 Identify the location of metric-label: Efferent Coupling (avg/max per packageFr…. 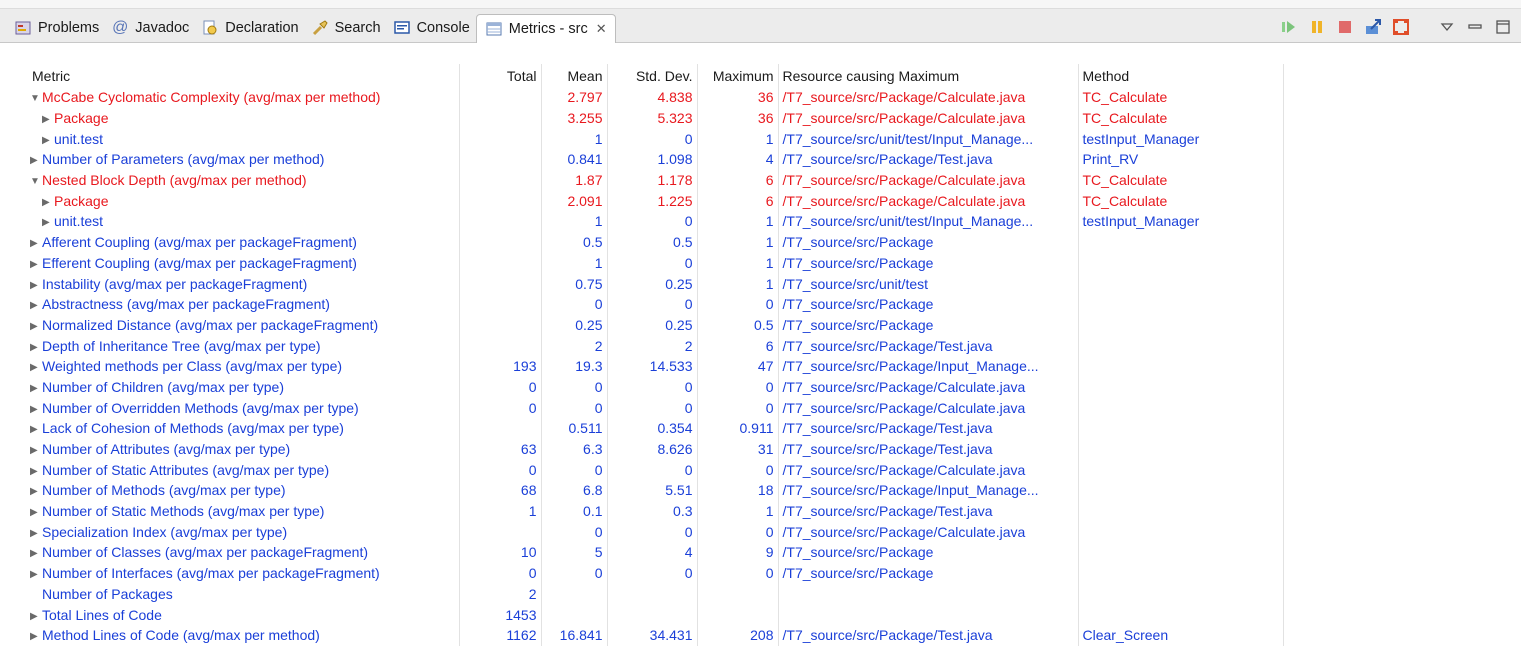
(199, 262).